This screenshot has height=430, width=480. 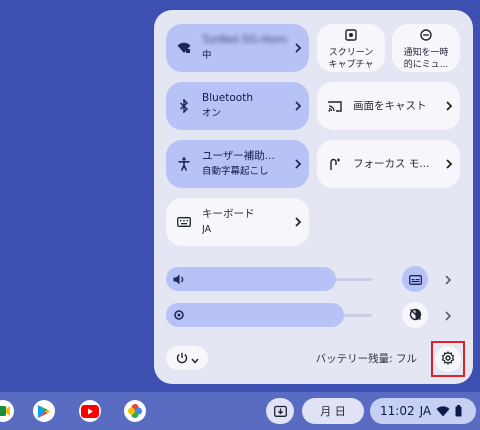 I want to click on display-settings-chevron, so click(x=448, y=315).